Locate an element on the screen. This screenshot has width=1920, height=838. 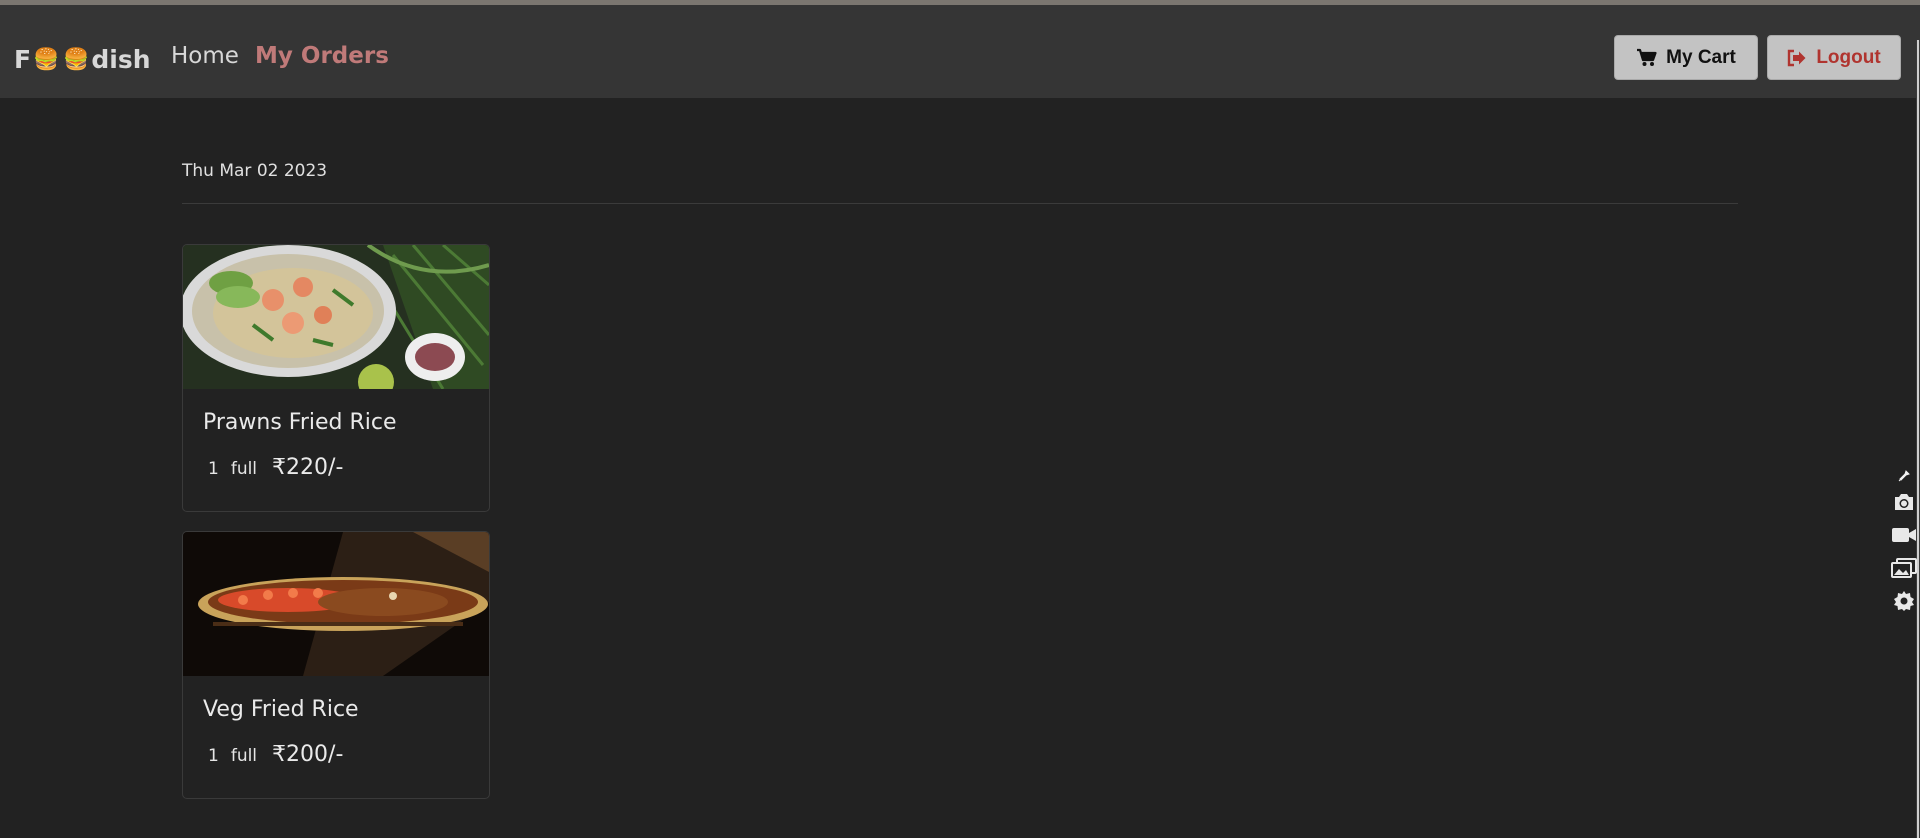
prawns-fried-rice-image is located at coordinates (336, 317).